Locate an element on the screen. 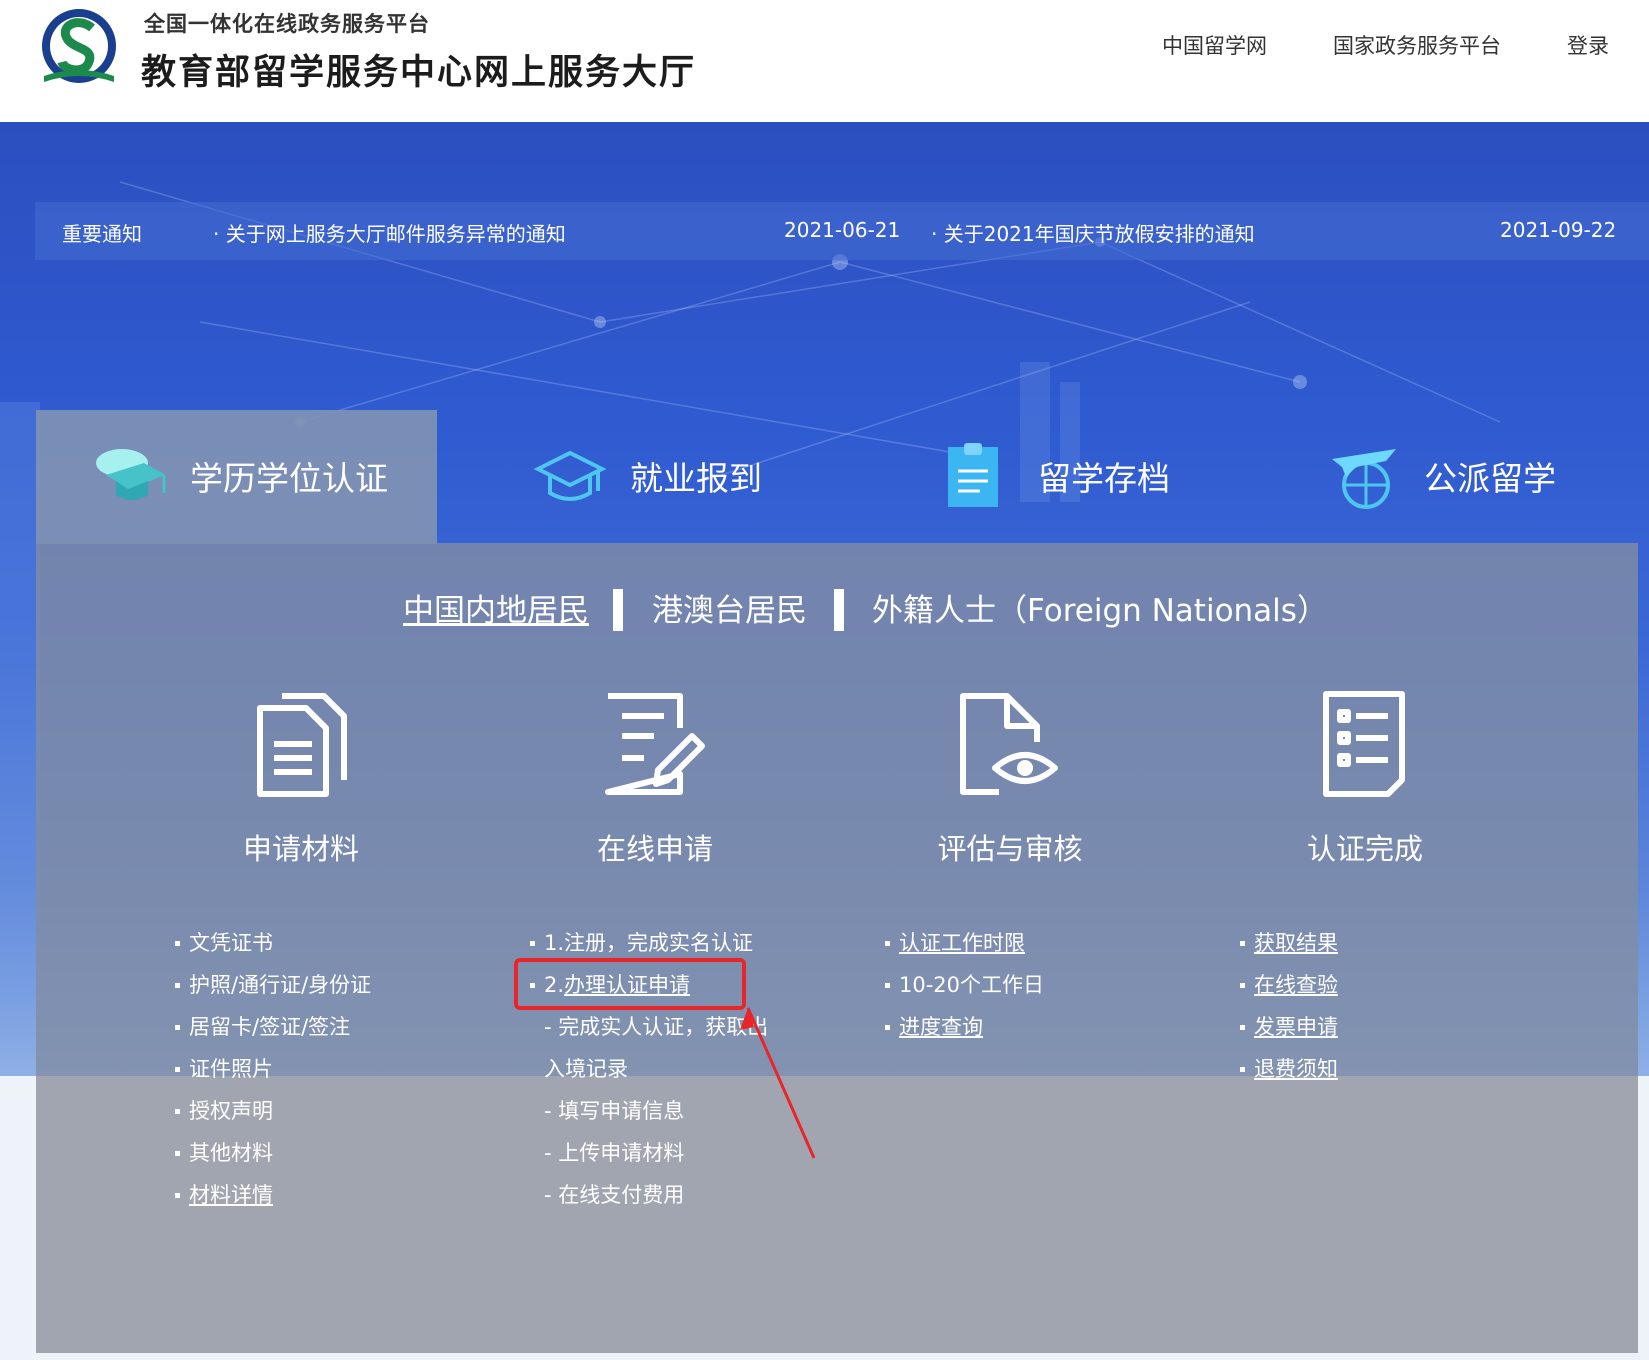  list-item: 护照/通行证/身份证 is located at coordinates (272, 985).